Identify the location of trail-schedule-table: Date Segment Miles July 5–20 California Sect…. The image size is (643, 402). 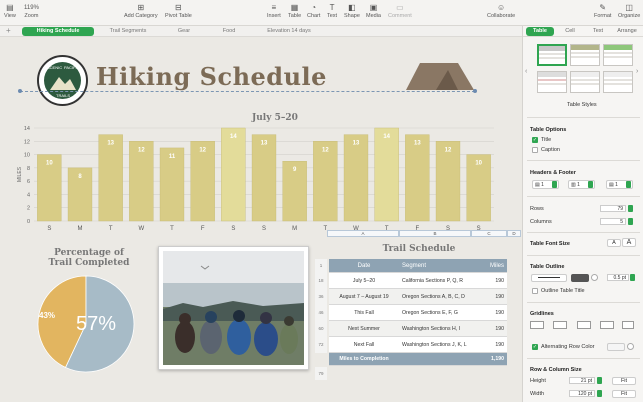
(418, 312).